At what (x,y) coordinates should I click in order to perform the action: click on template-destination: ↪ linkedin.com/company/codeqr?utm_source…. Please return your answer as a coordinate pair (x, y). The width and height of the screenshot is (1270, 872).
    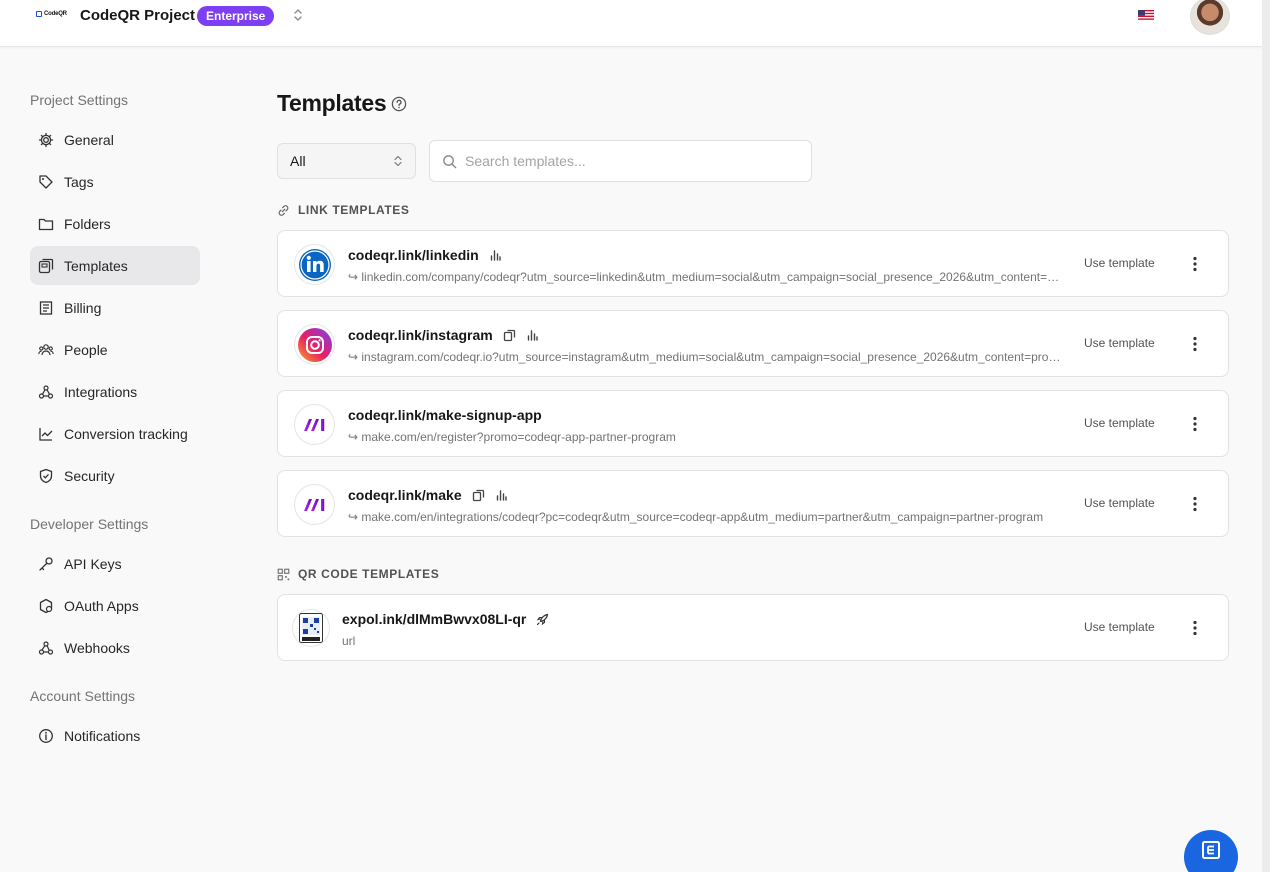
    Looking at the image, I should click on (705, 277).